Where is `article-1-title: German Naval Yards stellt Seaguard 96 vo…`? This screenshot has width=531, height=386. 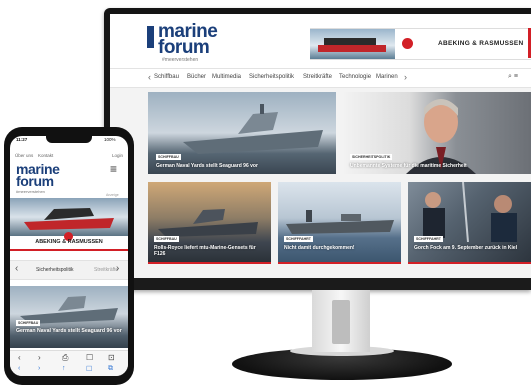
article-1-title: German Naval Yards stellt Seaguard 96 vo… is located at coordinates (241, 166).